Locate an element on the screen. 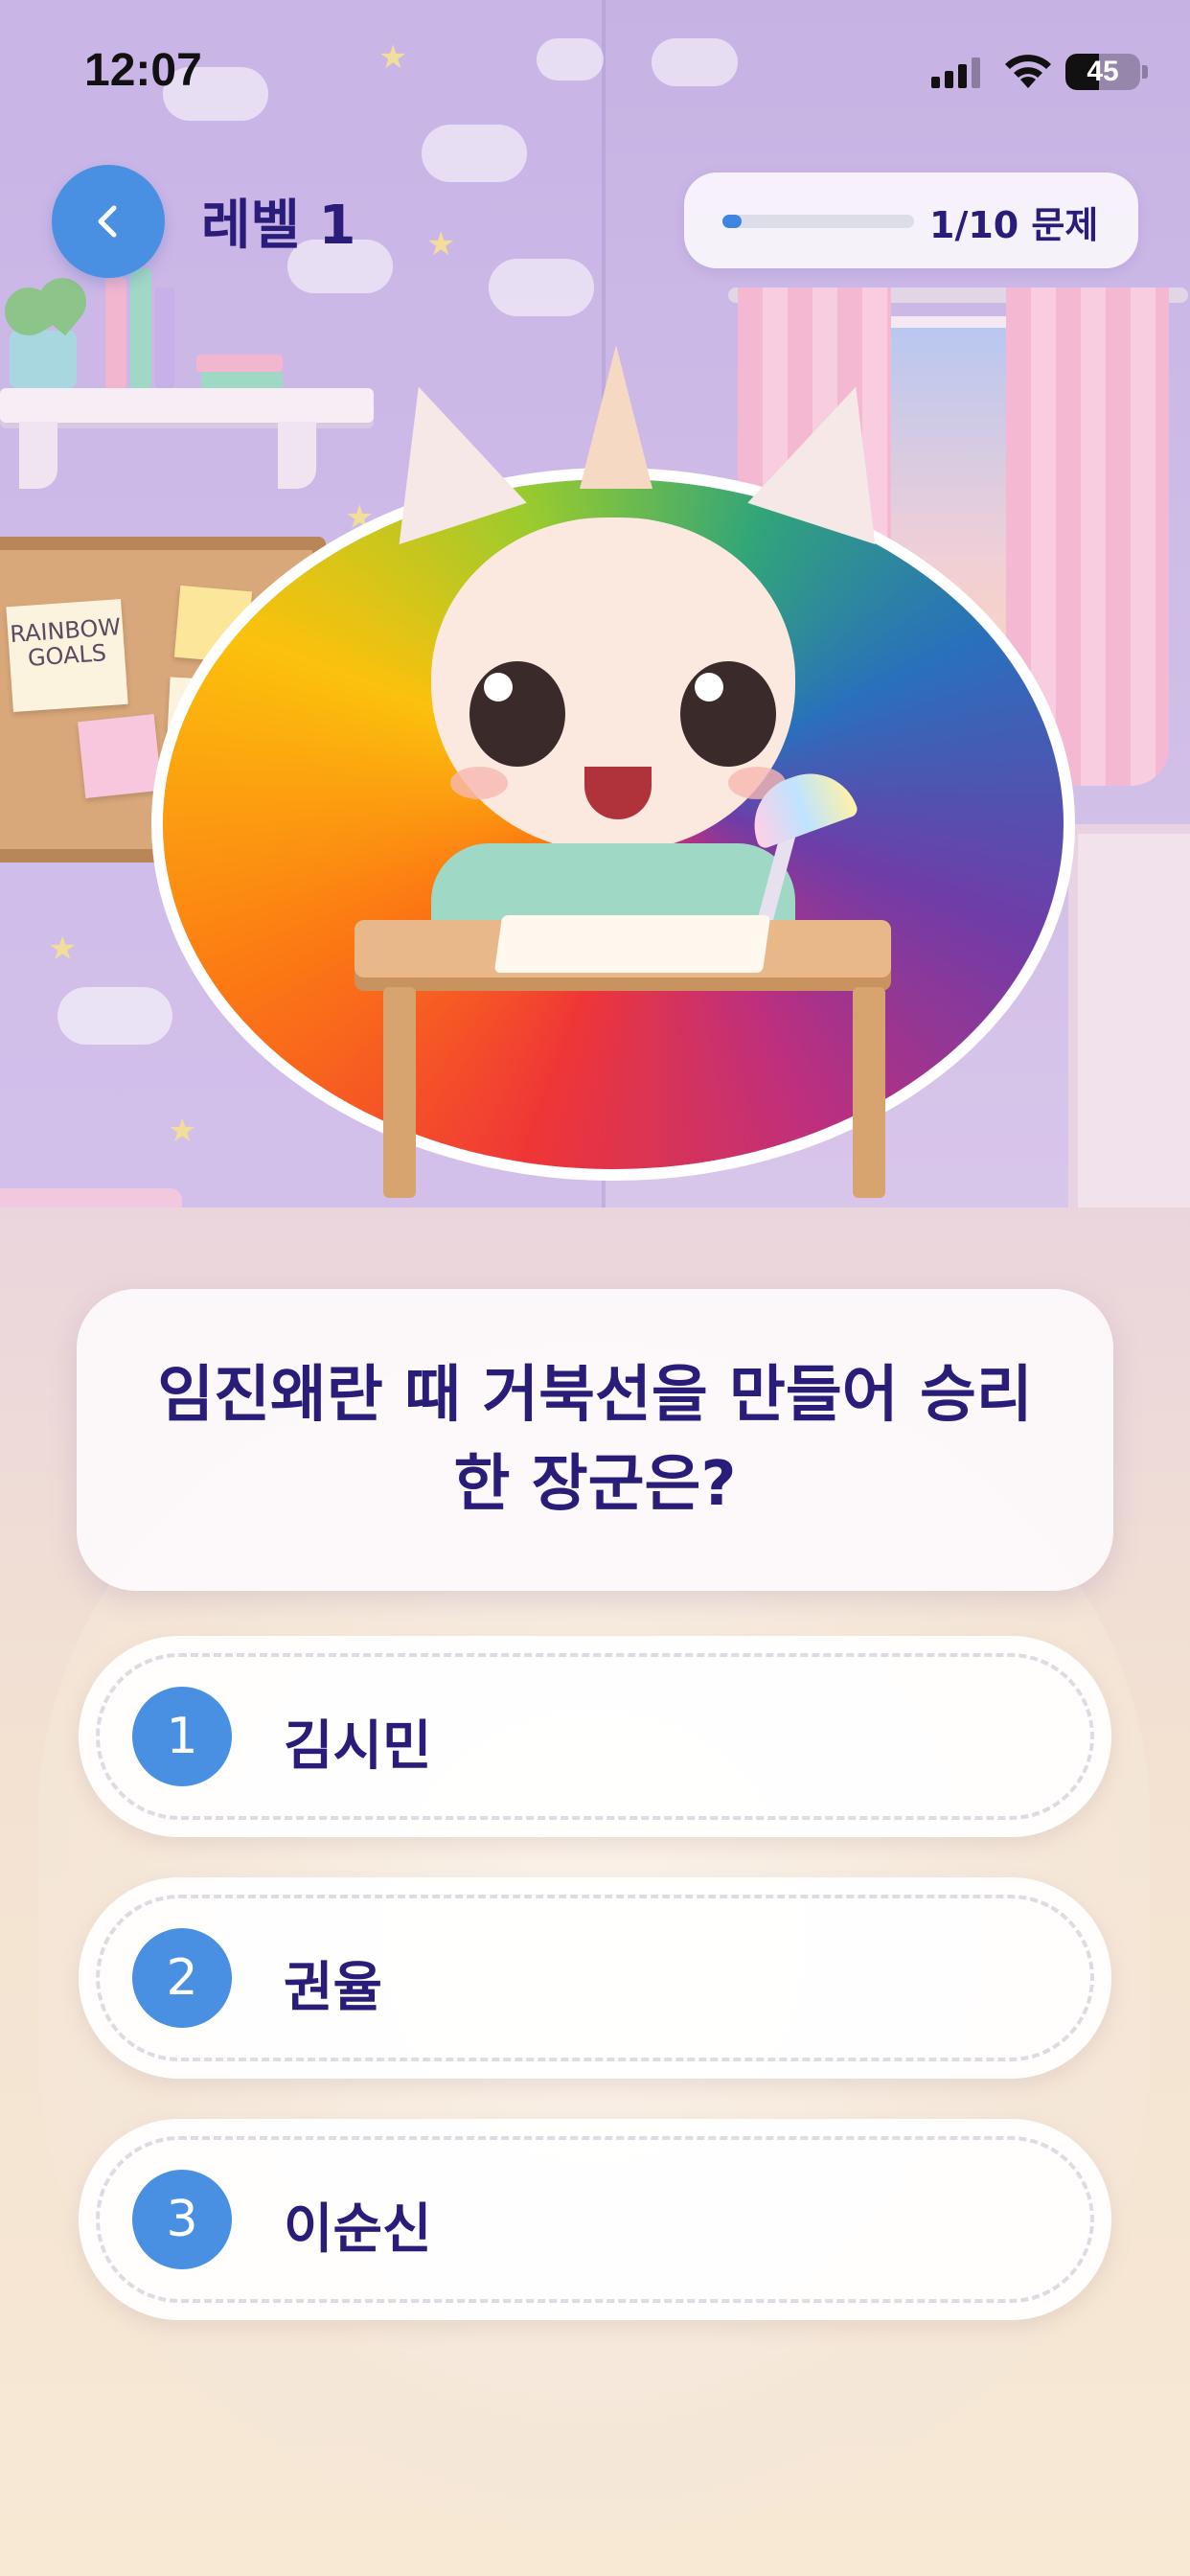 The height and width of the screenshot is (2576, 1190). right-eye is located at coordinates (728, 714).